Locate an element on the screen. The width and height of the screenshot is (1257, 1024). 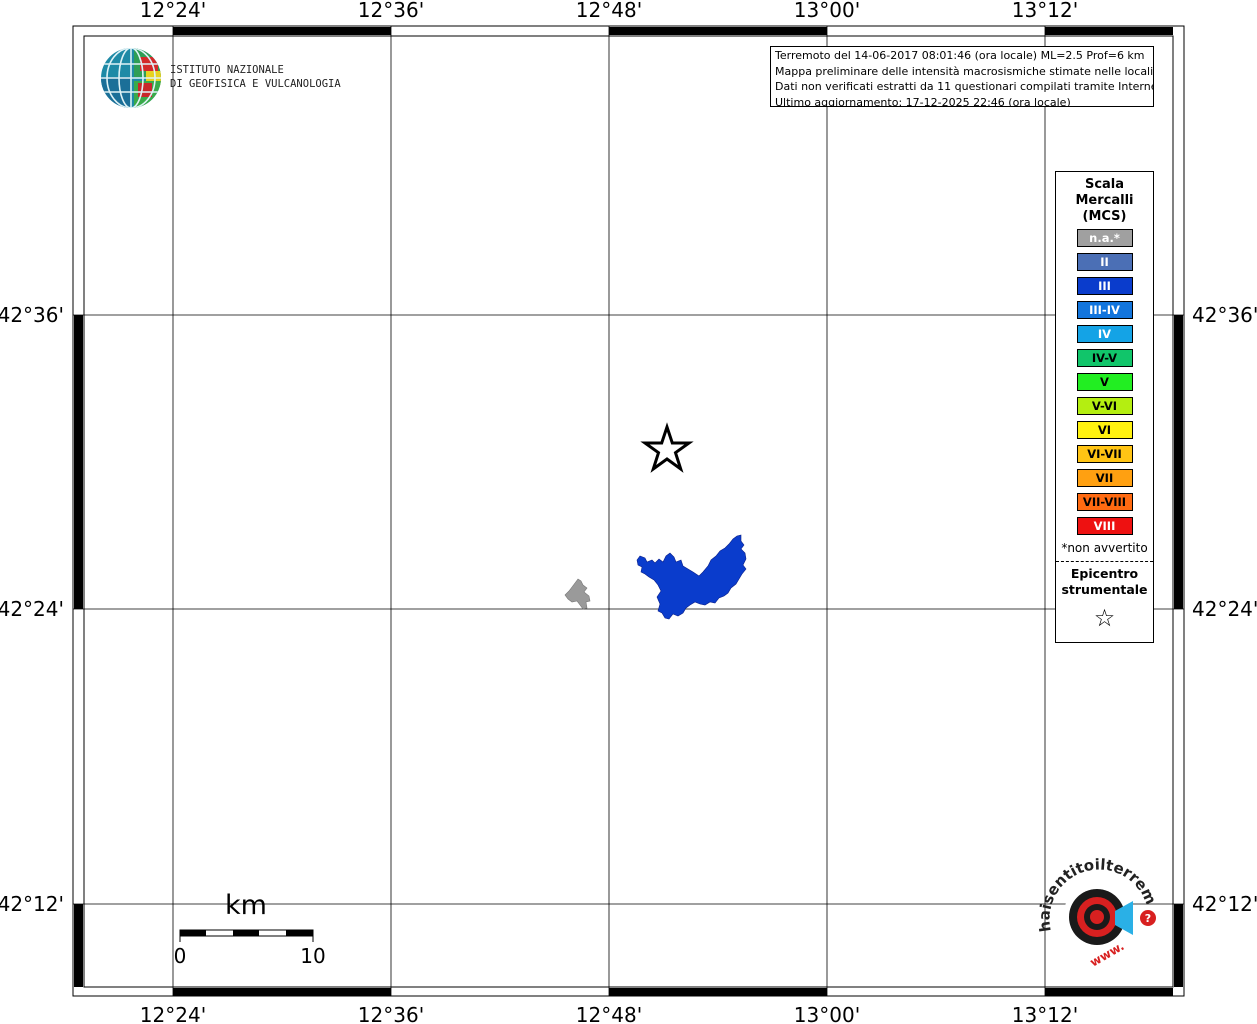
lat-label-right: 42°36' is located at coordinates (1224, 315).